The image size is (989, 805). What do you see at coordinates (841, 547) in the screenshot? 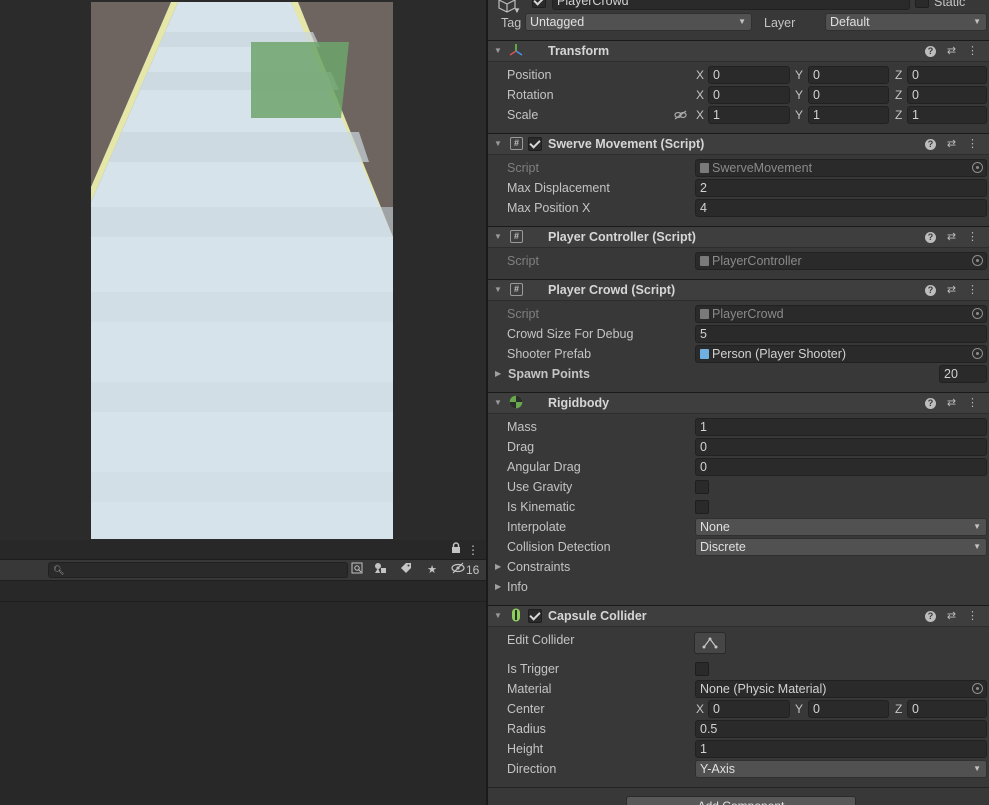
I see `collision-detection-dropdown: Discrete ▼` at bounding box center [841, 547].